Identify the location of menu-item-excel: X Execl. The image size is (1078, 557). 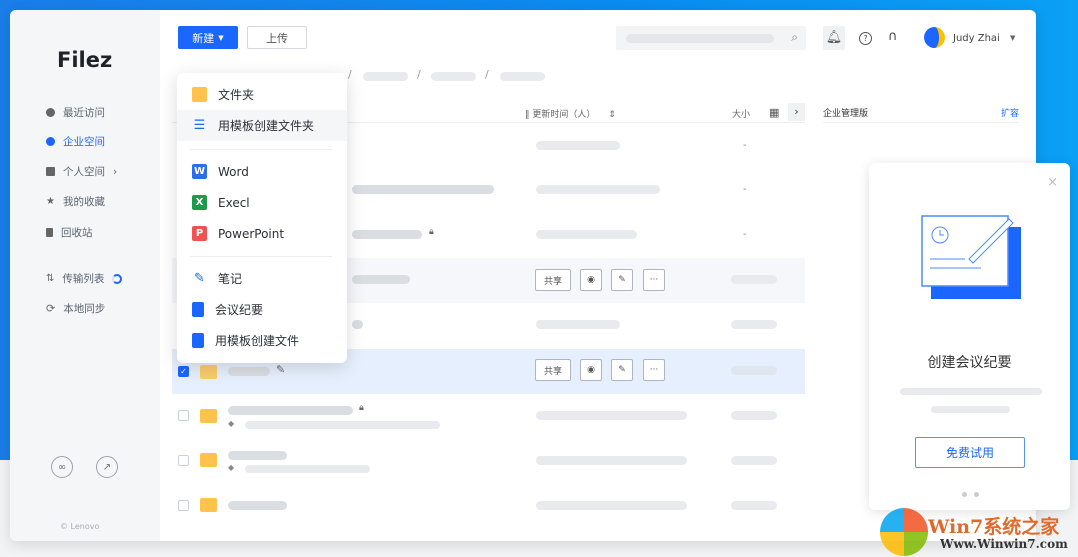
(262, 202).